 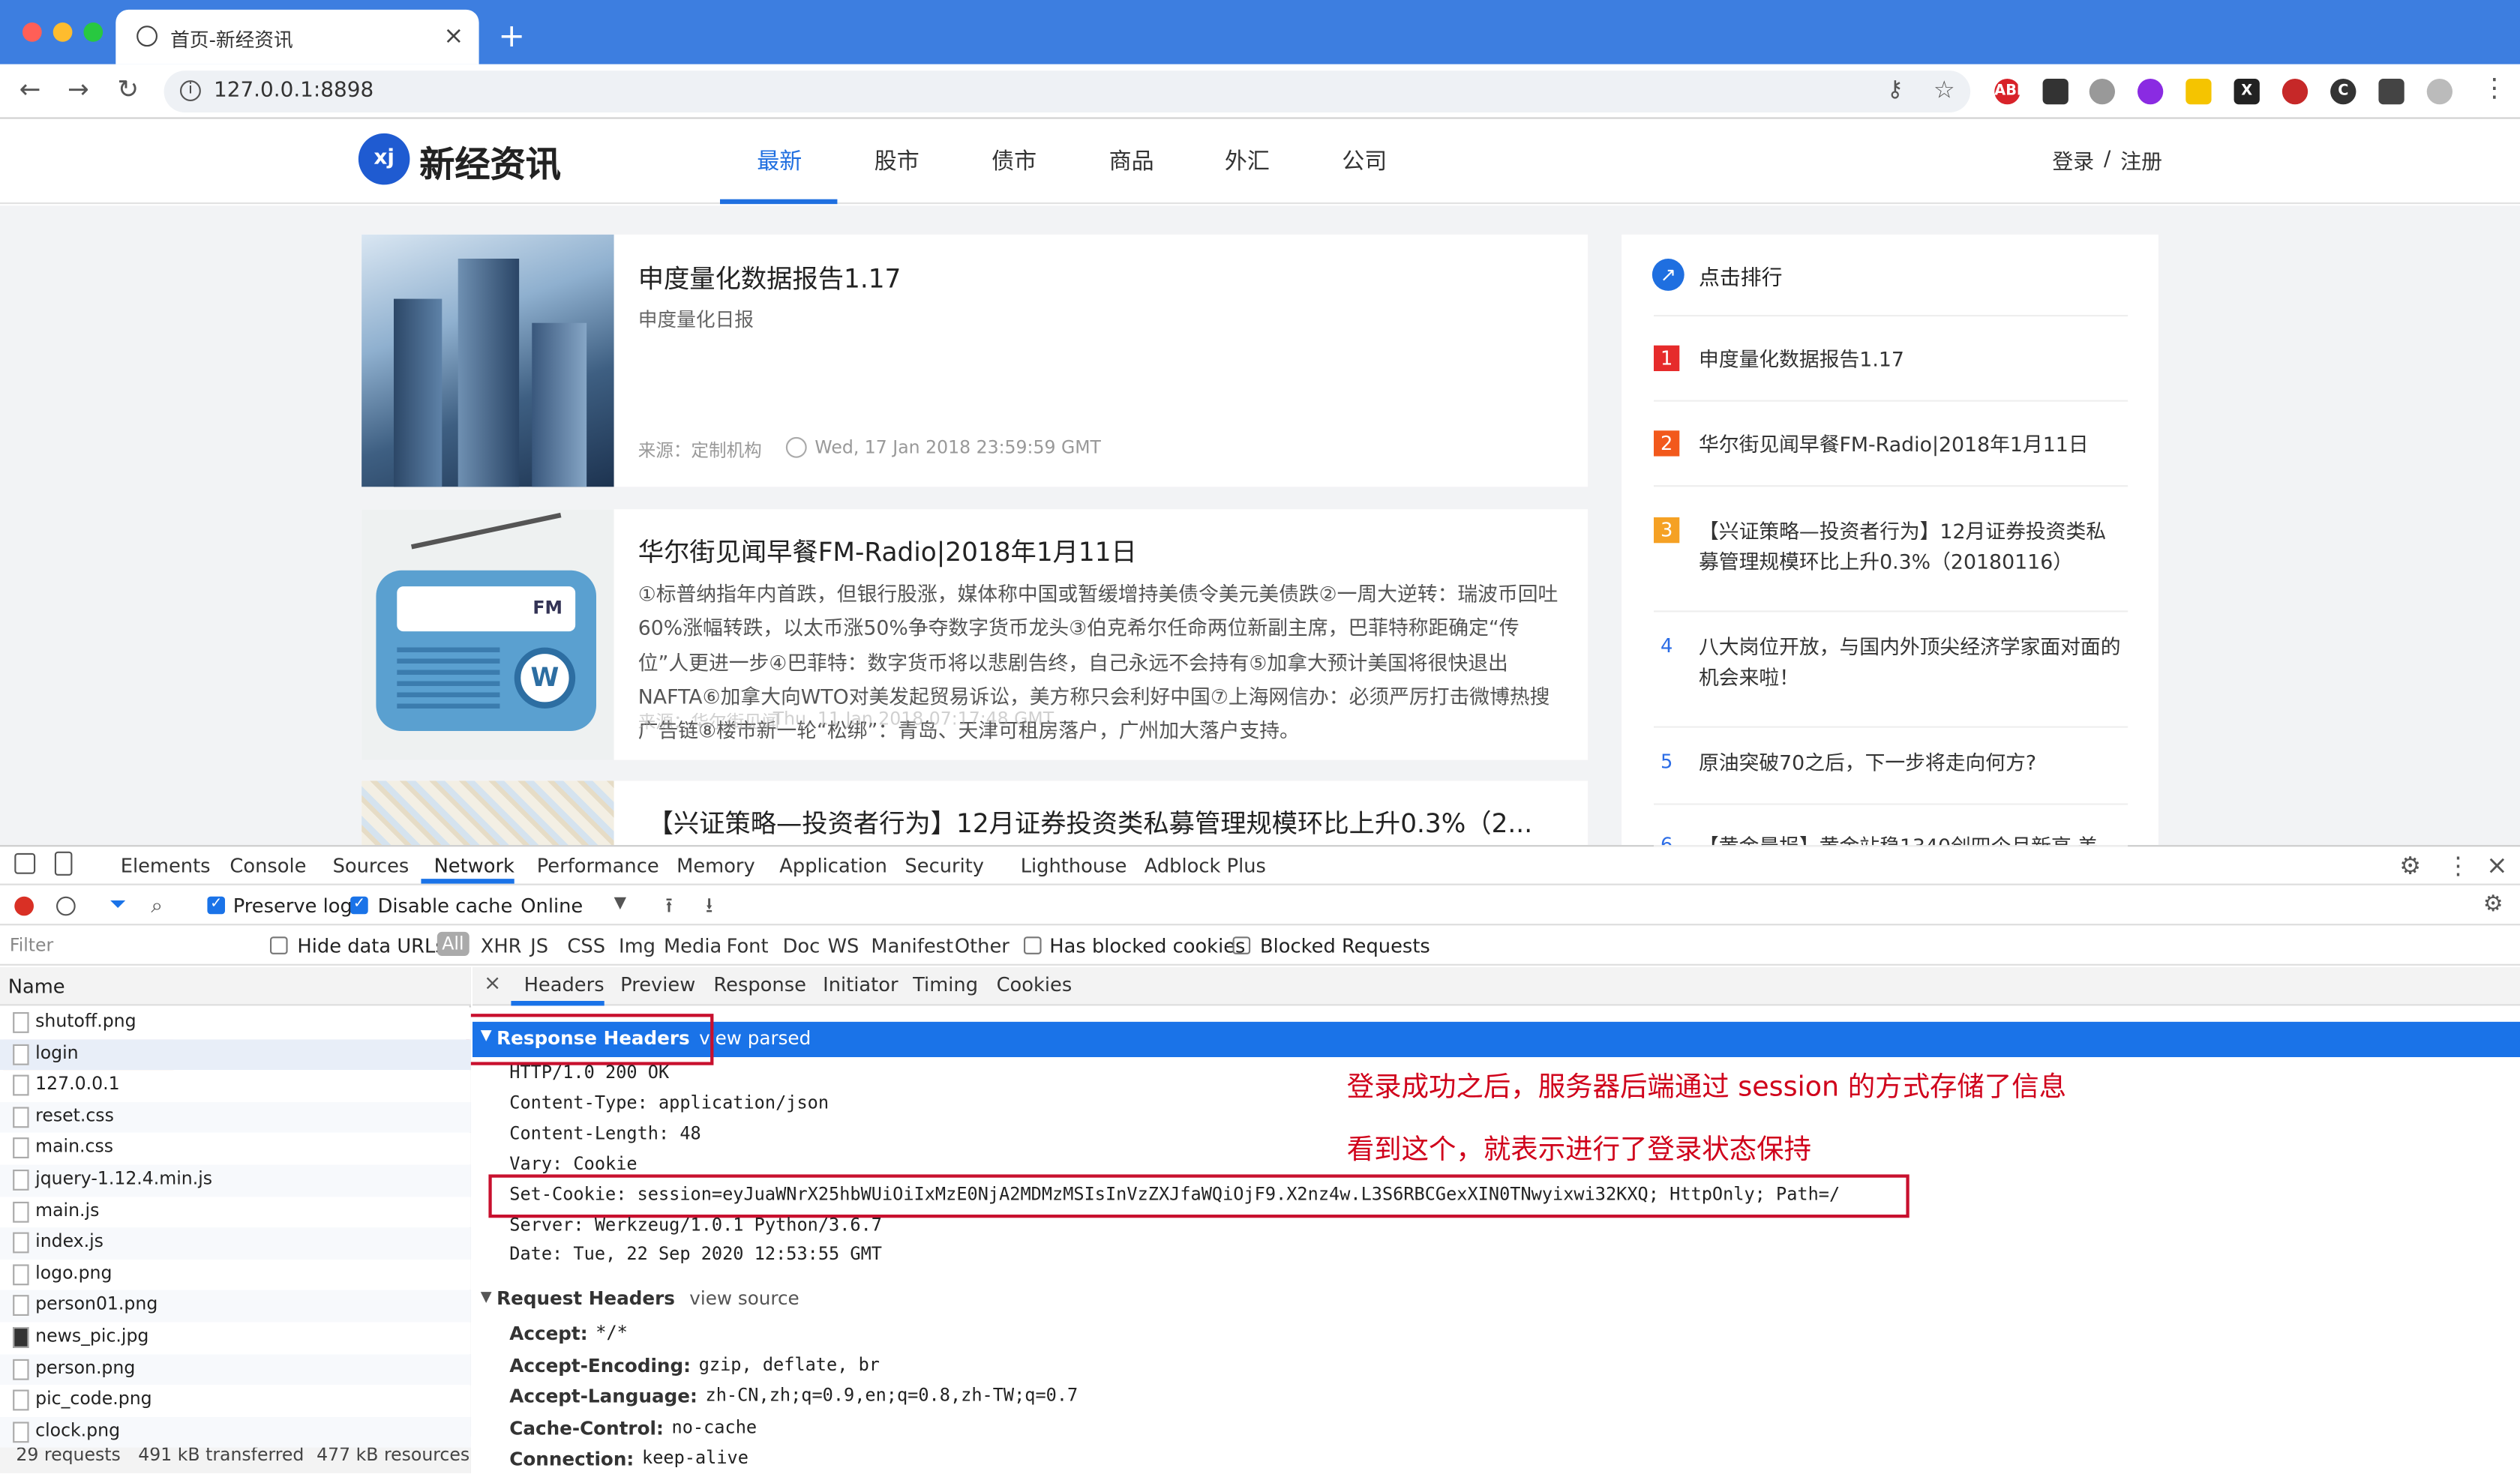 I want to click on request-headers-section: ▼ Request Headers view source, so click(x=1496, y=1300).